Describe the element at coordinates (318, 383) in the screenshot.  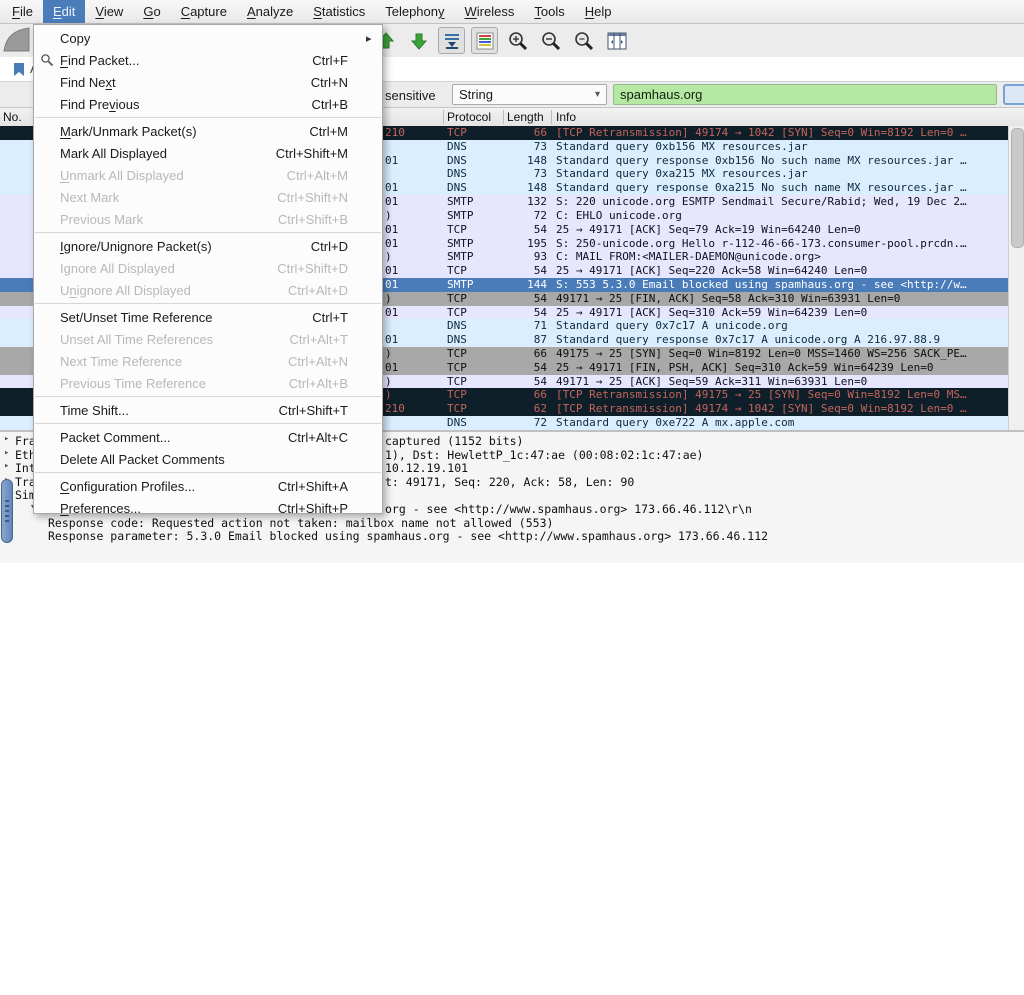
I see `menu-item-shortcut: Ctrl+Alt+B` at that location.